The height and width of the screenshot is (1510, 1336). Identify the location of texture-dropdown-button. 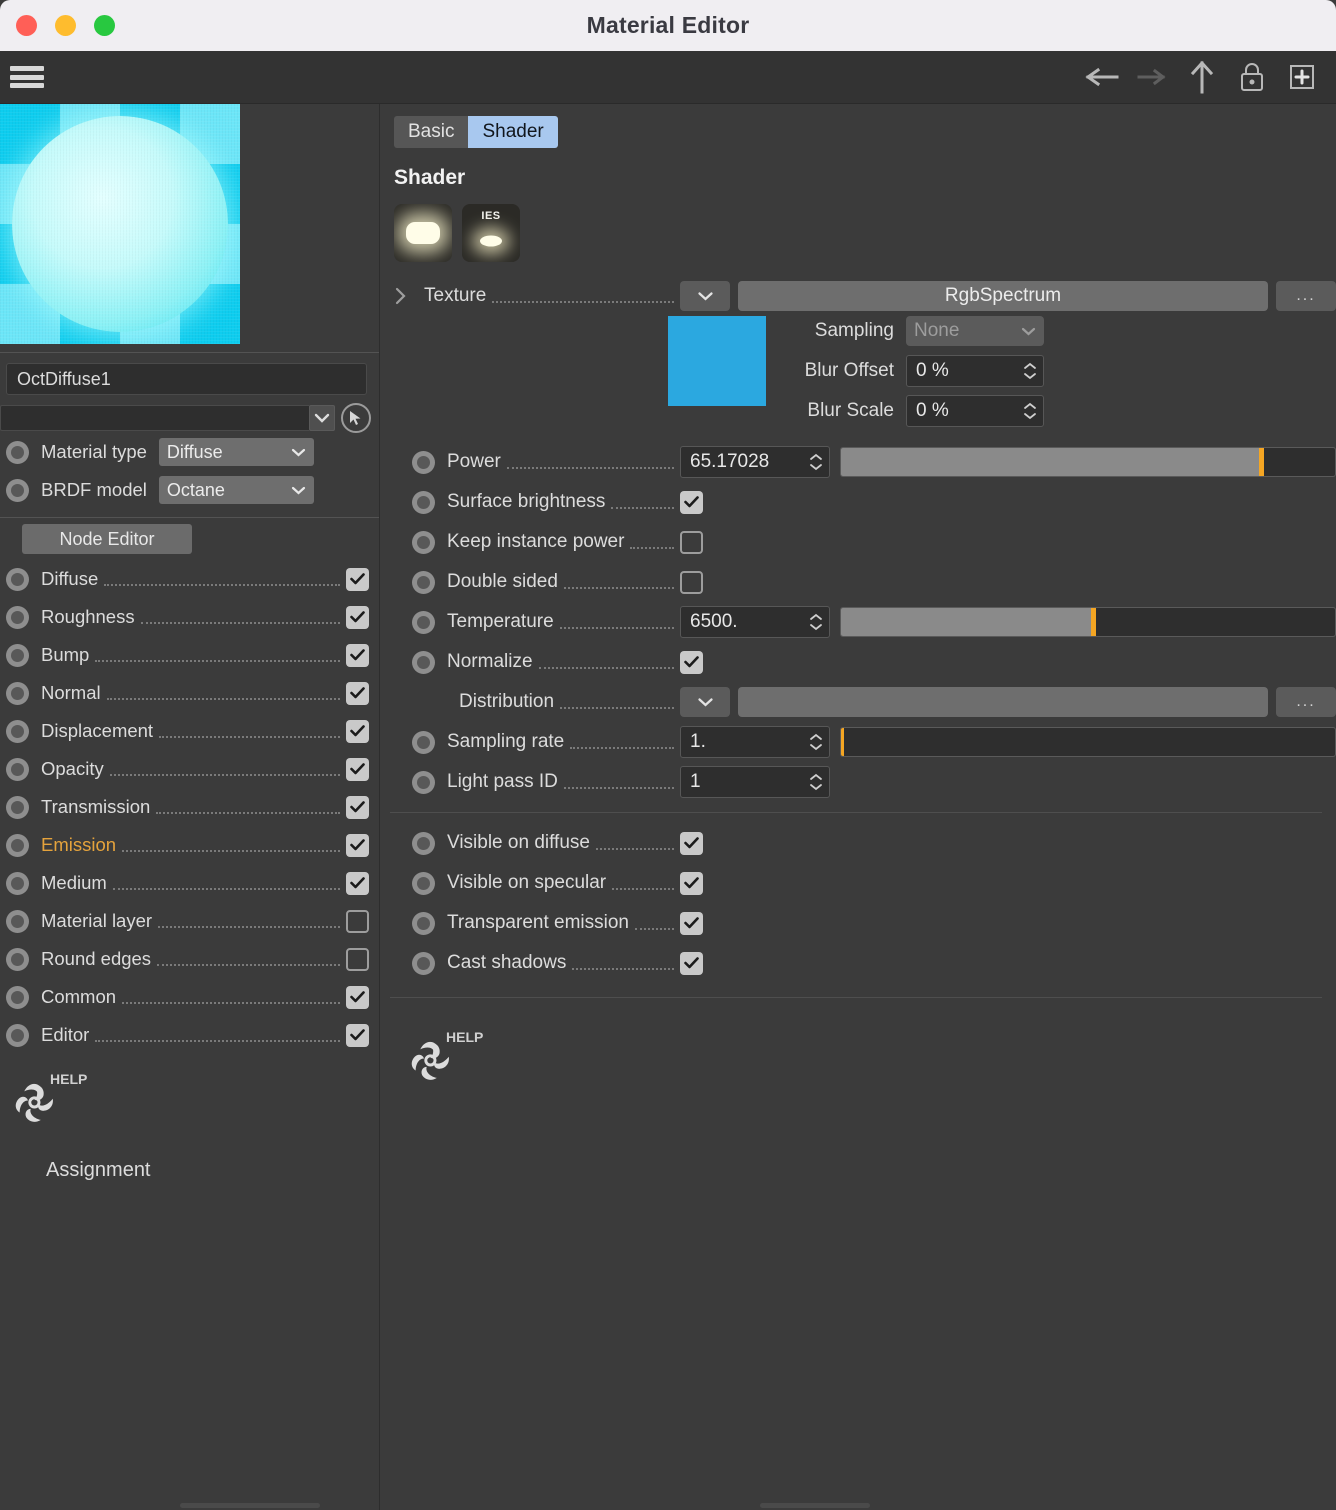
(705, 296).